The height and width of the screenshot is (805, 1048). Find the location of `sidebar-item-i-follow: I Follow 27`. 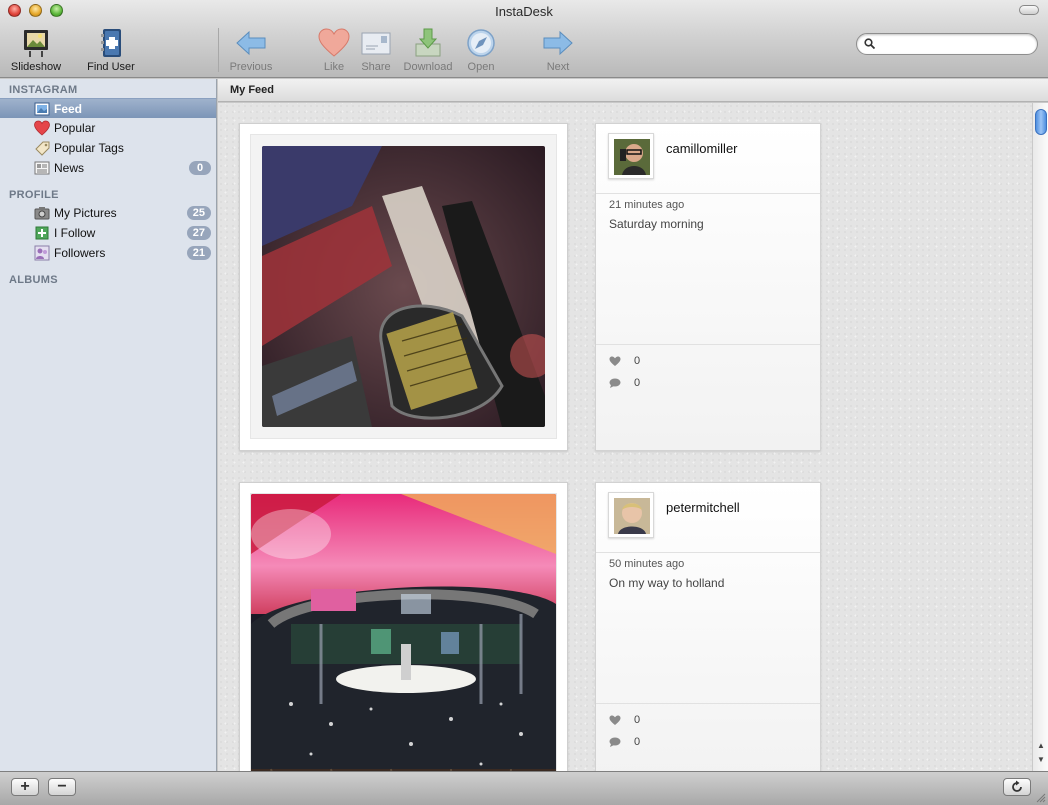

sidebar-item-i-follow: I Follow 27 is located at coordinates (108, 233).